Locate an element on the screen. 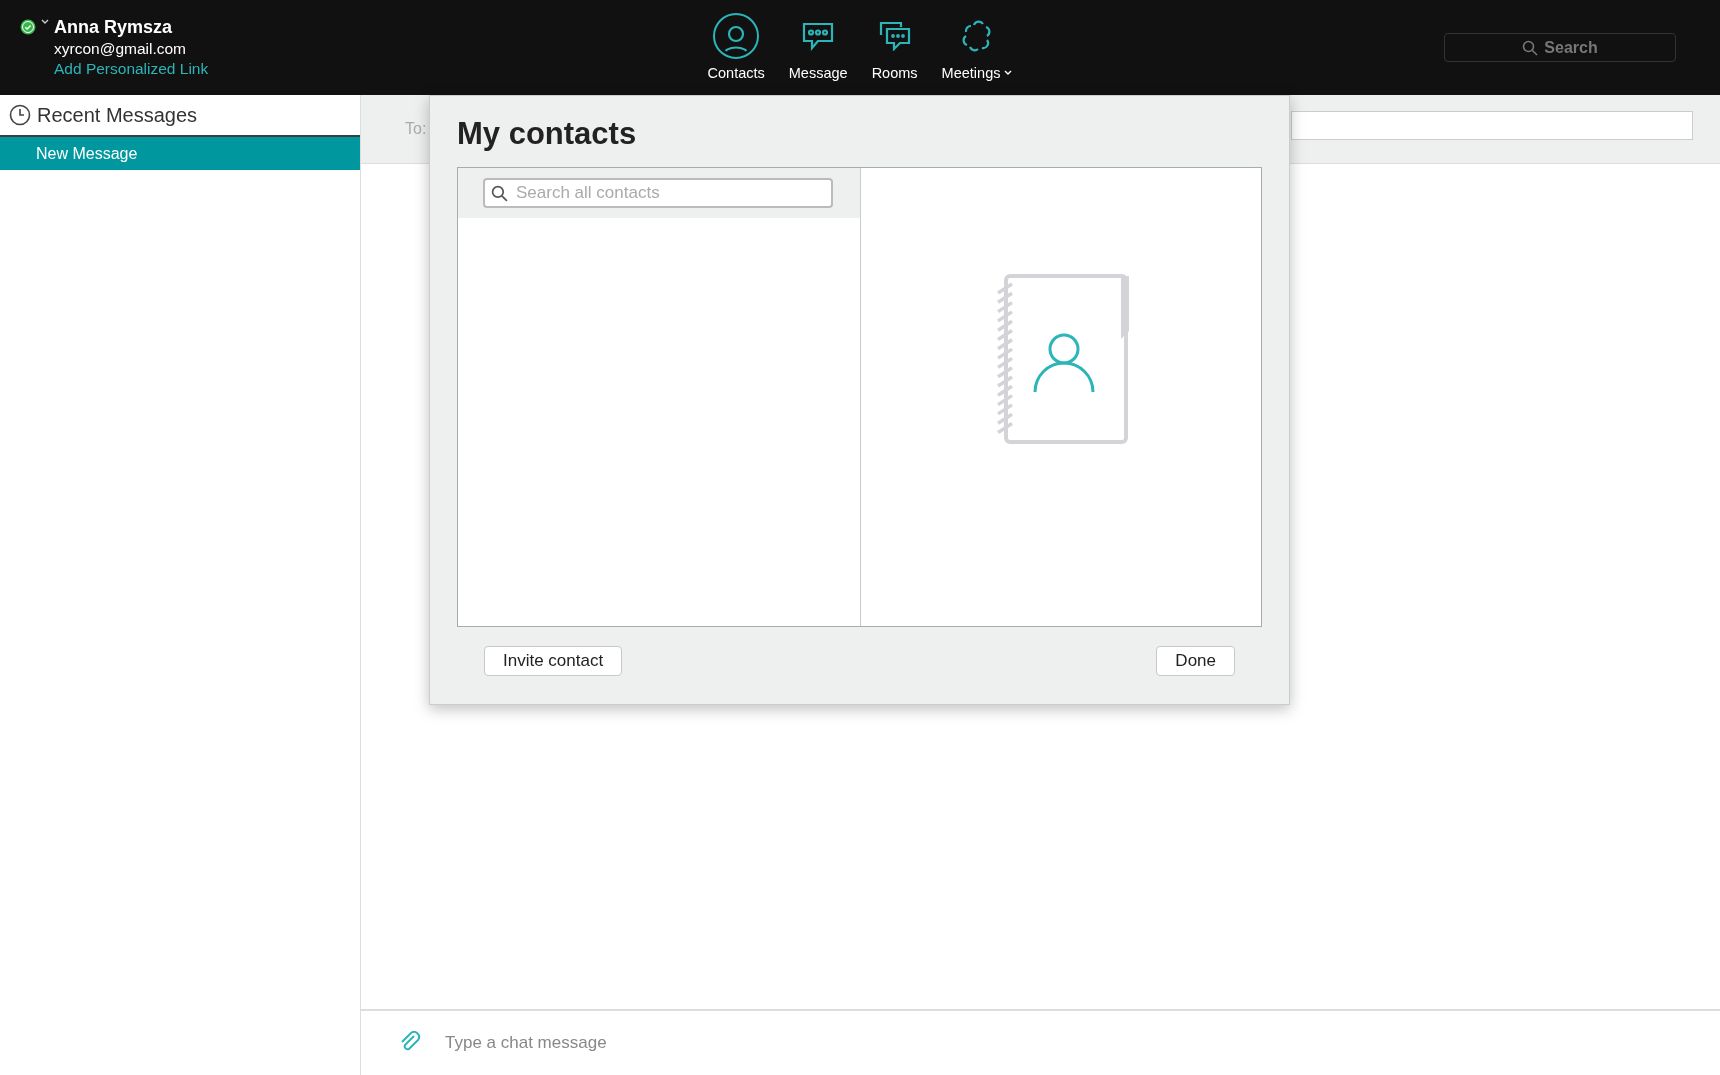 Image resolution: width=1720 pixels, height=1075 pixels. to-label: To: is located at coordinates (416, 129).